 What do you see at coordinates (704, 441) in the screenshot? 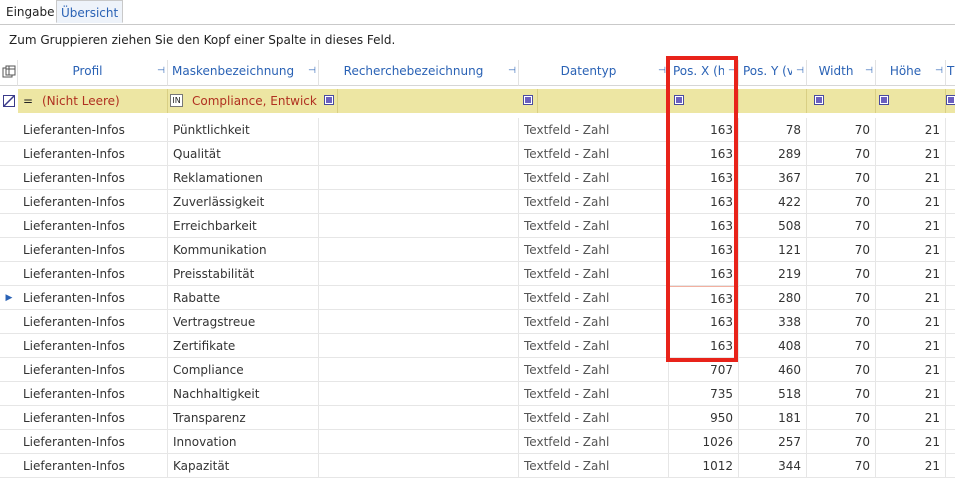
I see `cell-posx: 1026` at bounding box center [704, 441].